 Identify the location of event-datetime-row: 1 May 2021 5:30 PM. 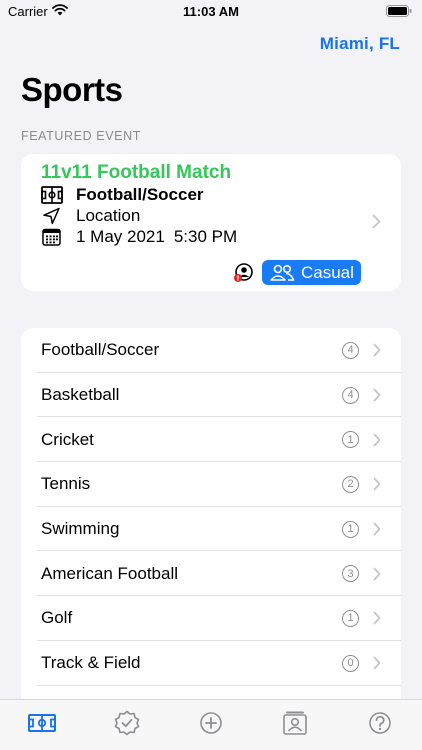
(139, 237).